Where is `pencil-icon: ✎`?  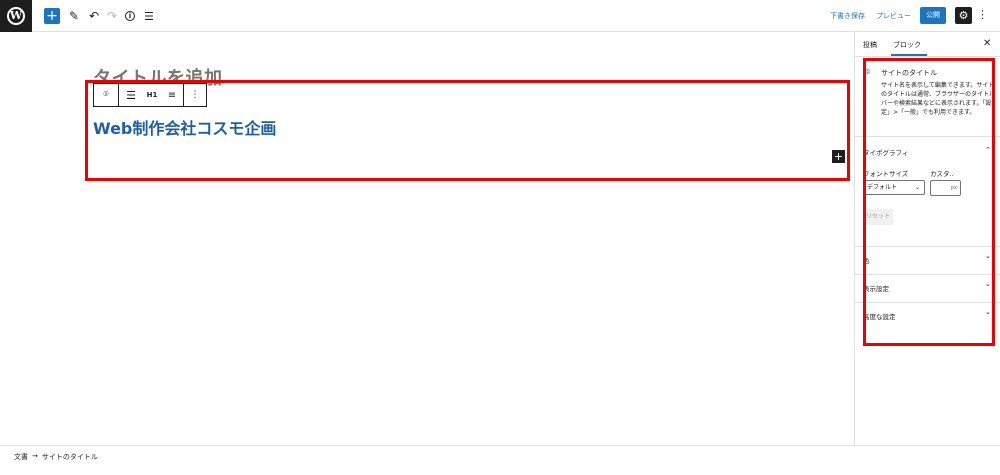 pencil-icon: ✎ is located at coordinates (74, 16).